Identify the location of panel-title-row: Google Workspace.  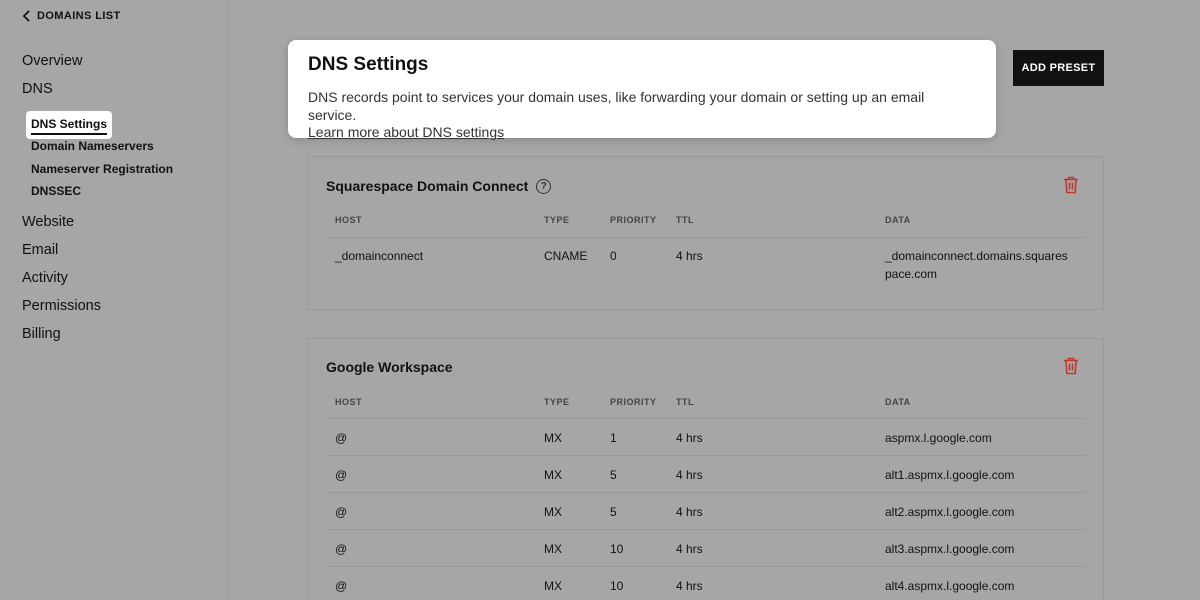
(389, 367).